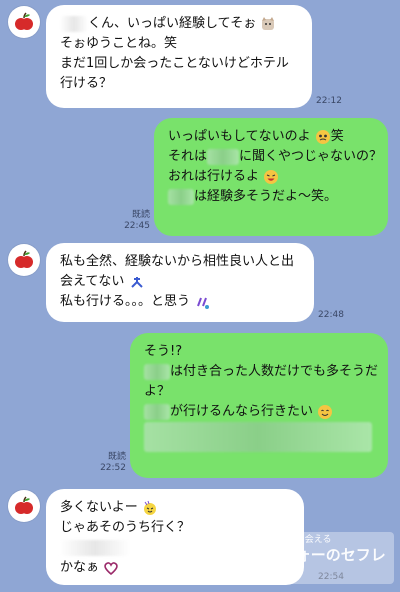  What do you see at coordinates (331, 315) in the screenshot?
I see `timestamp: 22:48` at bounding box center [331, 315].